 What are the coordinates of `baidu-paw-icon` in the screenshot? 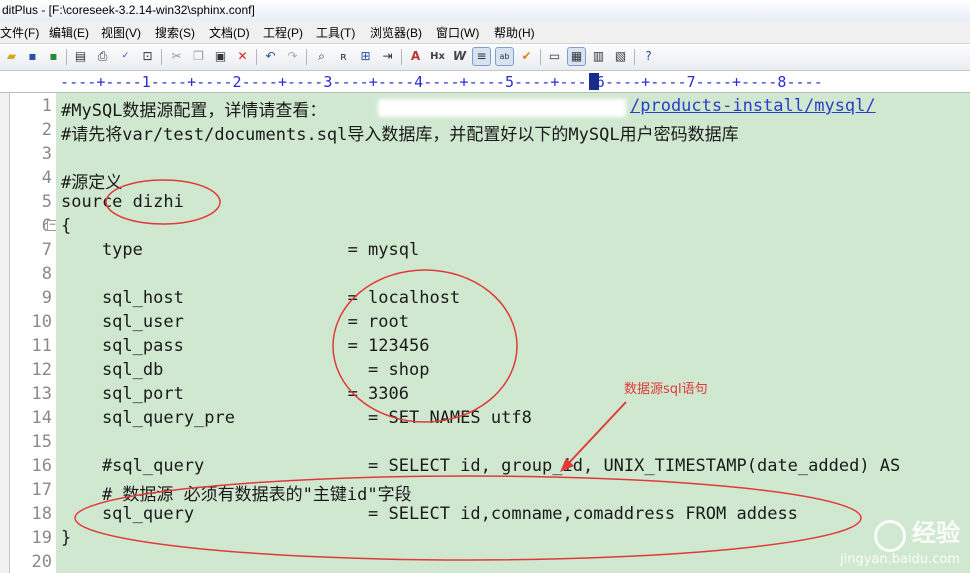 It's located at (890, 536).